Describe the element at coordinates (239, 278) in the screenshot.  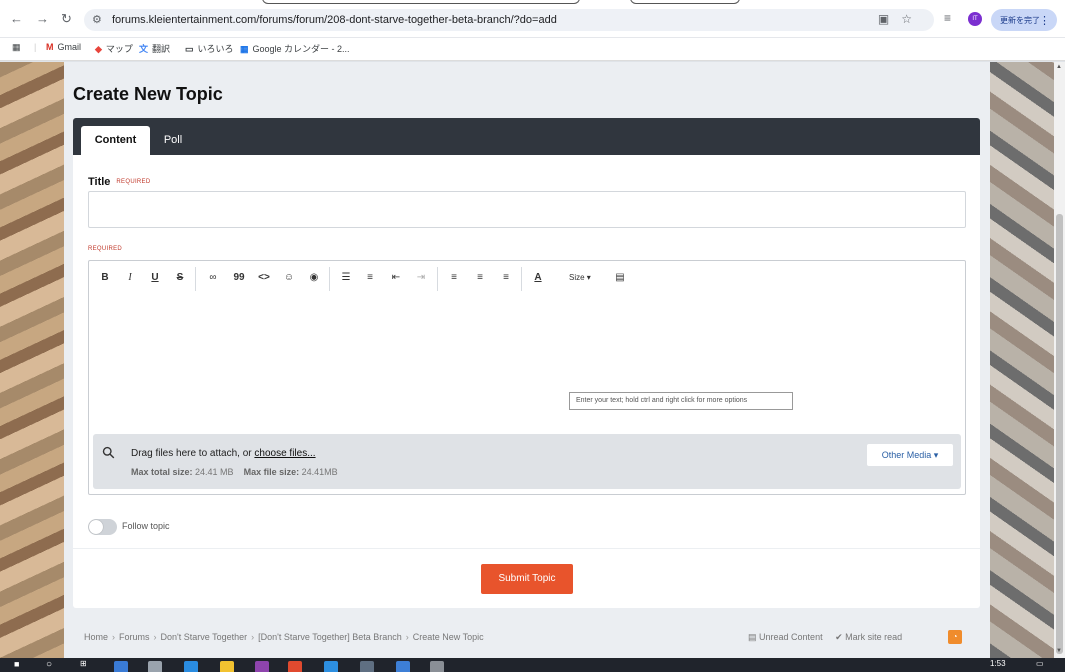
I see `quote-button: 99` at that location.